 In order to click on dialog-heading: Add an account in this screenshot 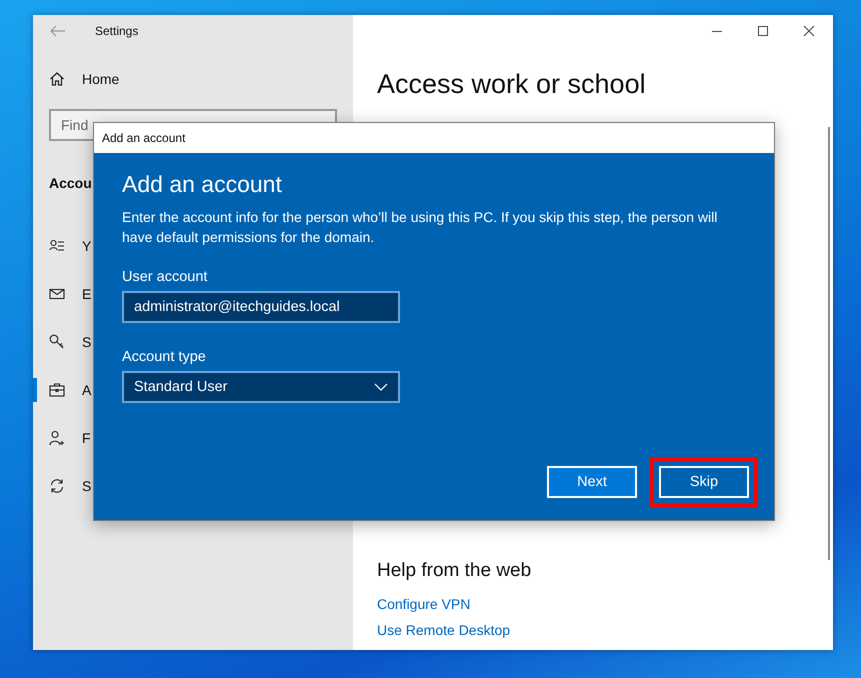, I will do `click(202, 184)`.